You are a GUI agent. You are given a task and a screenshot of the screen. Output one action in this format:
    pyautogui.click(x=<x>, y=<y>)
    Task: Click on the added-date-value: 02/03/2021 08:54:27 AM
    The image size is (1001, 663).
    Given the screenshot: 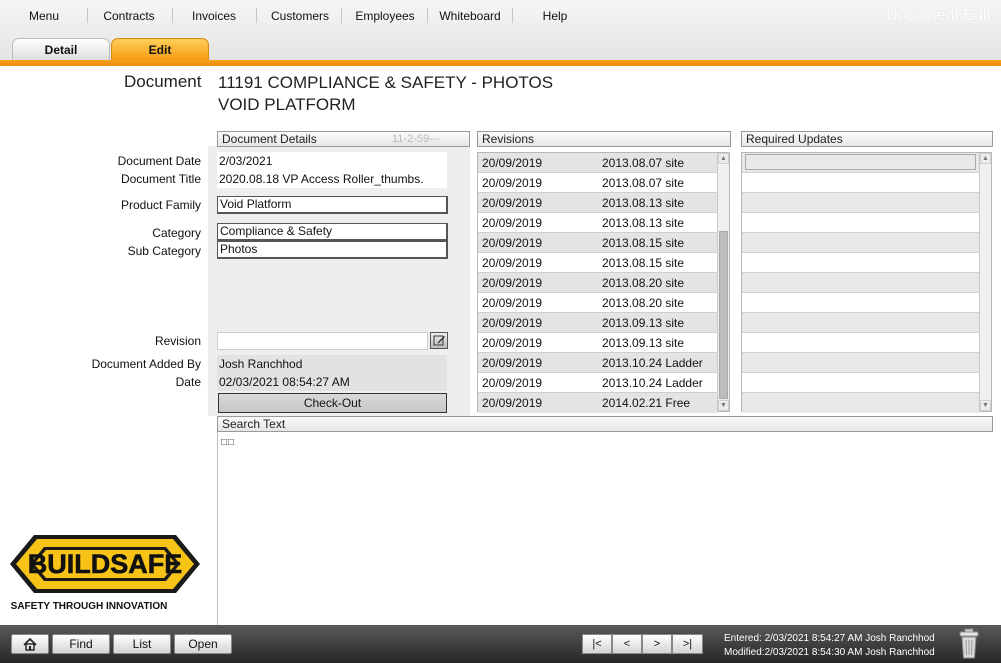 What is the action you would take?
    pyautogui.click(x=332, y=382)
    